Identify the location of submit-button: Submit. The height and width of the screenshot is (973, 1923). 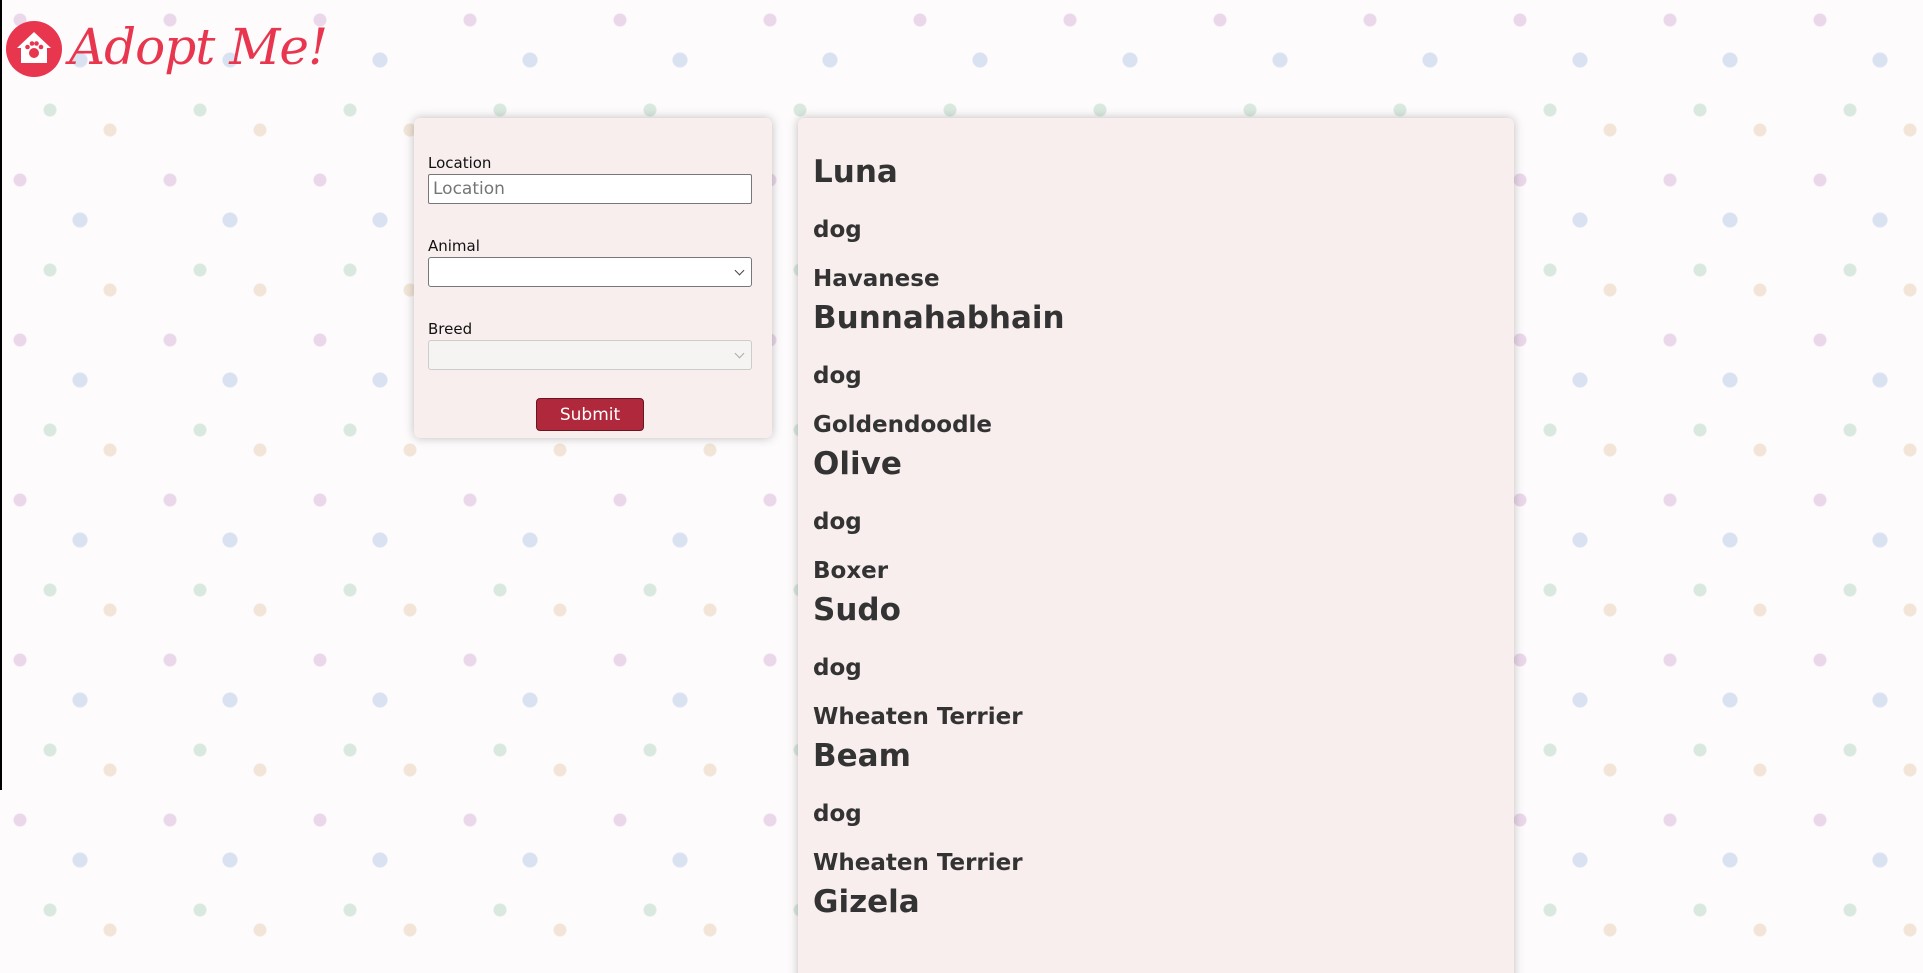
(590, 414).